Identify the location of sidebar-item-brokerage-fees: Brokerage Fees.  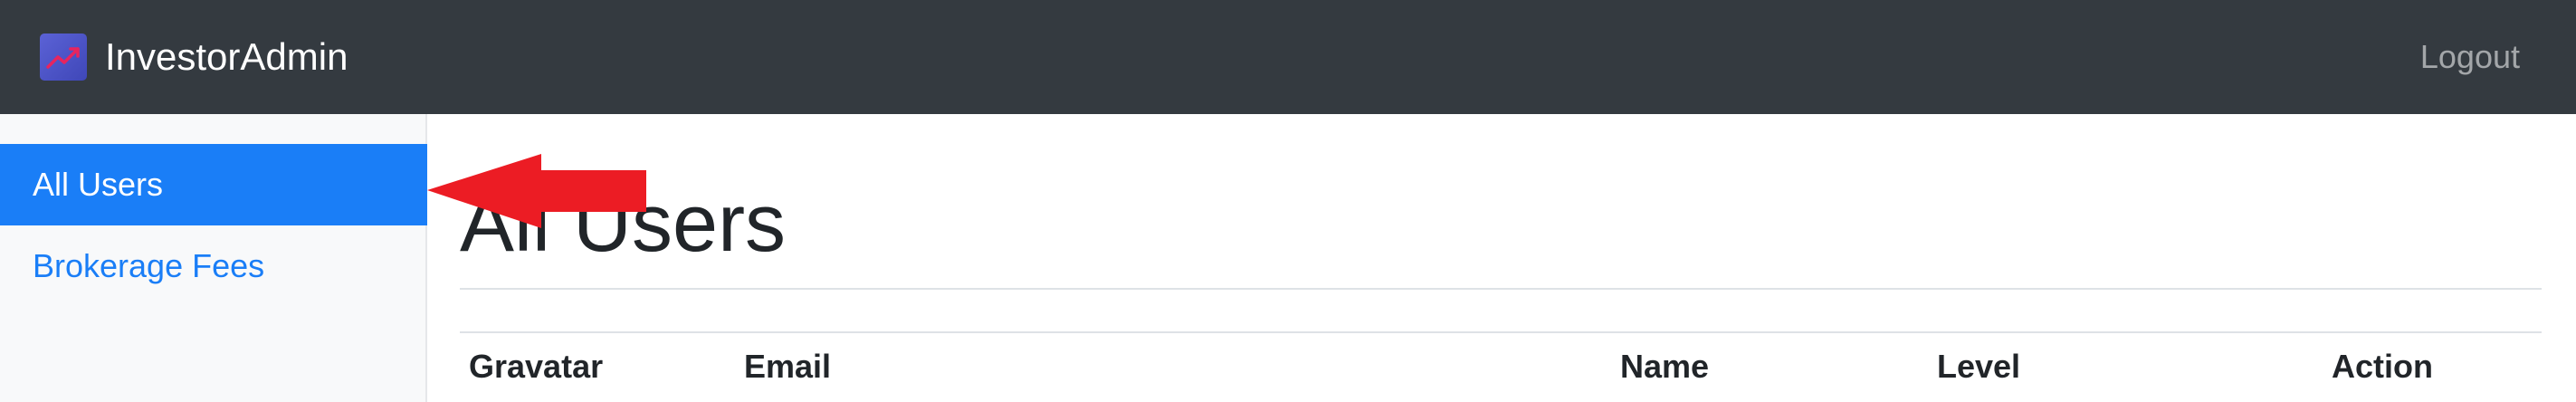
(214, 266).